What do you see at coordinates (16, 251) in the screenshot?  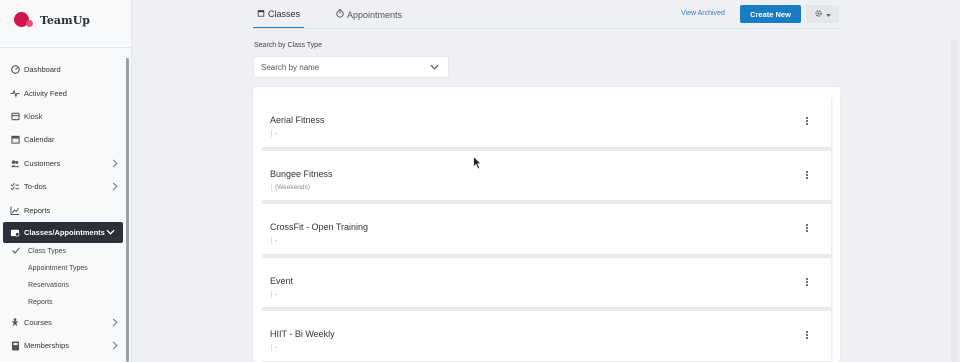 I see `check-icon` at bounding box center [16, 251].